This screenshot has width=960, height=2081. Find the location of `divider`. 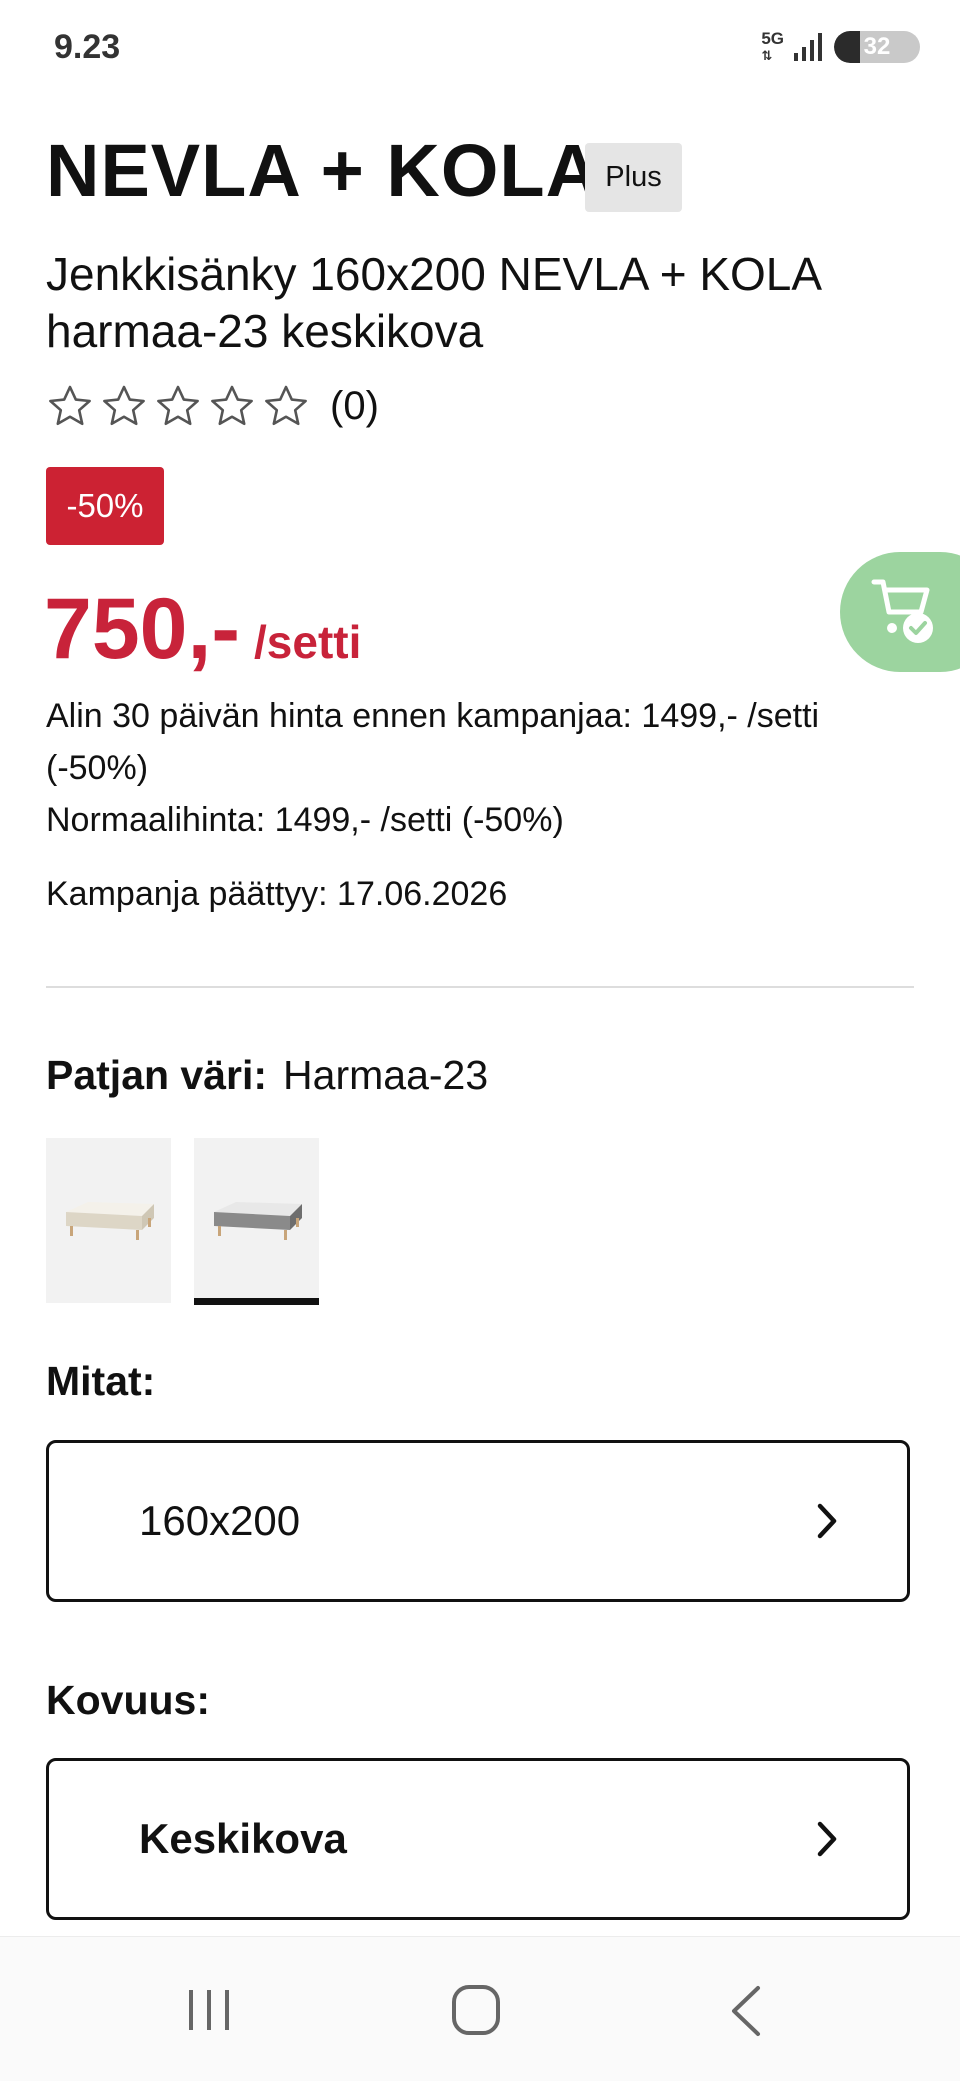

divider is located at coordinates (480, 987).